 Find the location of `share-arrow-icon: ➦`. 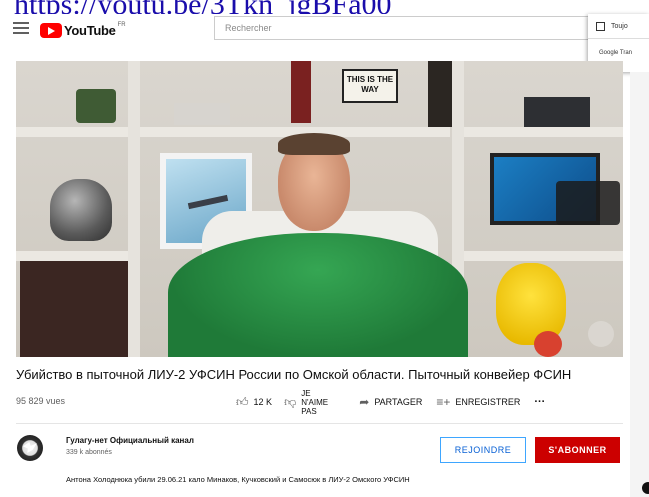

share-arrow-icon: ➦ is located at coordinates (364, 402).